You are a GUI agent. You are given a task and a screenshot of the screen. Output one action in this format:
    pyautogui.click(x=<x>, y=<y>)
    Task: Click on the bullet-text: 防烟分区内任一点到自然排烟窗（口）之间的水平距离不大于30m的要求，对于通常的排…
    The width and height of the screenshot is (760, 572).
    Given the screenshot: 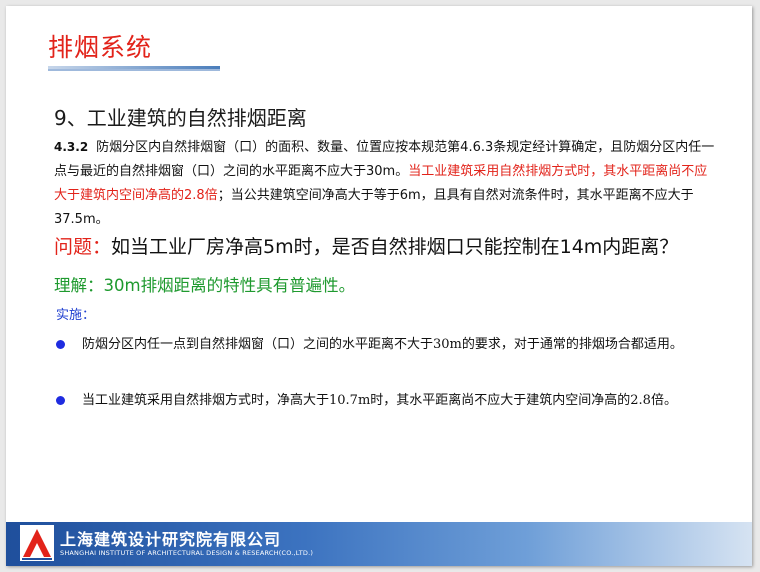 What is the action you would take?
    pyautogui.click(x=382, y=344)
    